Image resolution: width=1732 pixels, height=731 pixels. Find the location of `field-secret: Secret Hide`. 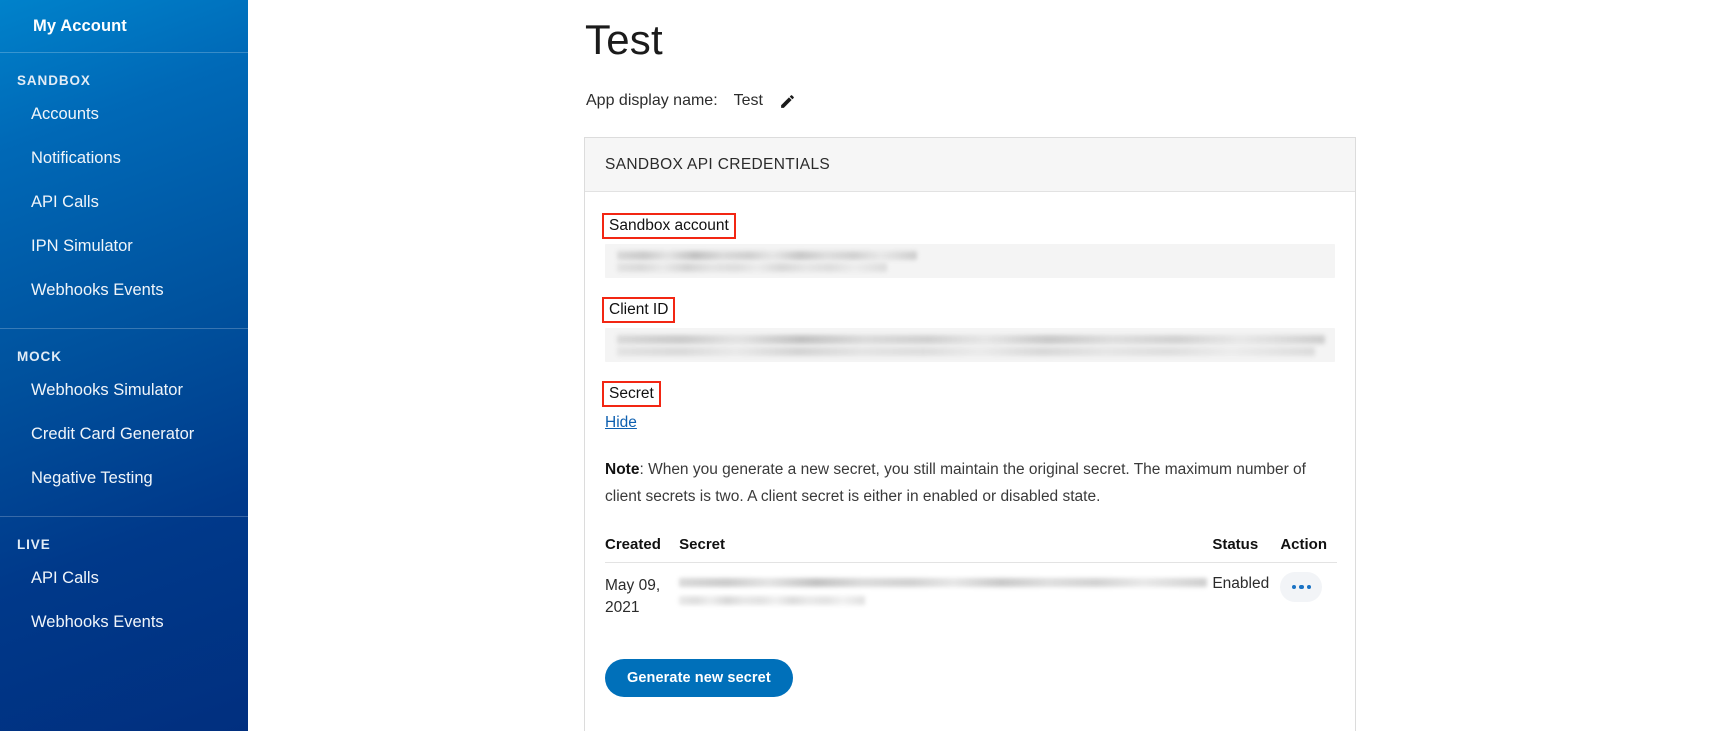

field-secret: Secret Hide is located at coordinates (968, 406).